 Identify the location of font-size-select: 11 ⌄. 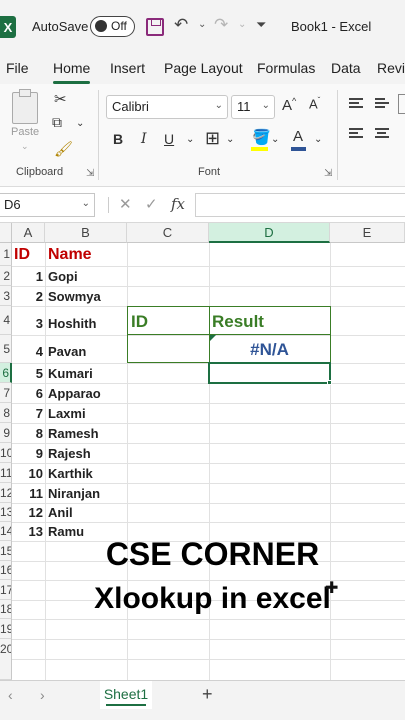
(253, 107).